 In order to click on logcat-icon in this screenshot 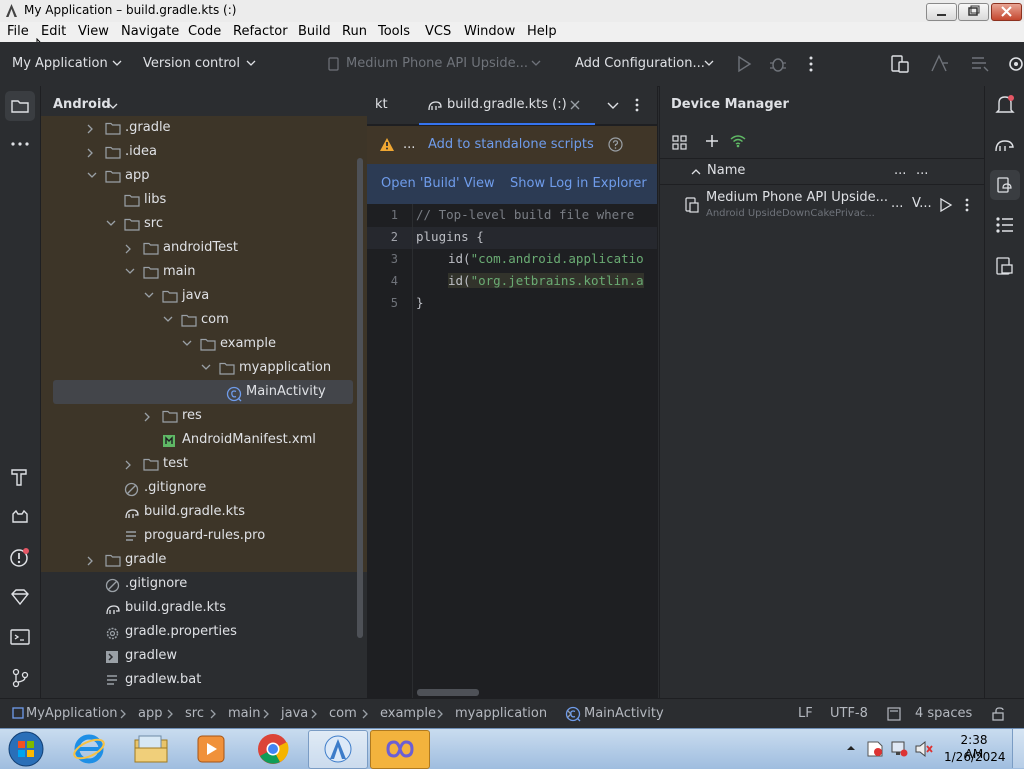, I will do `click(20, 518)`.